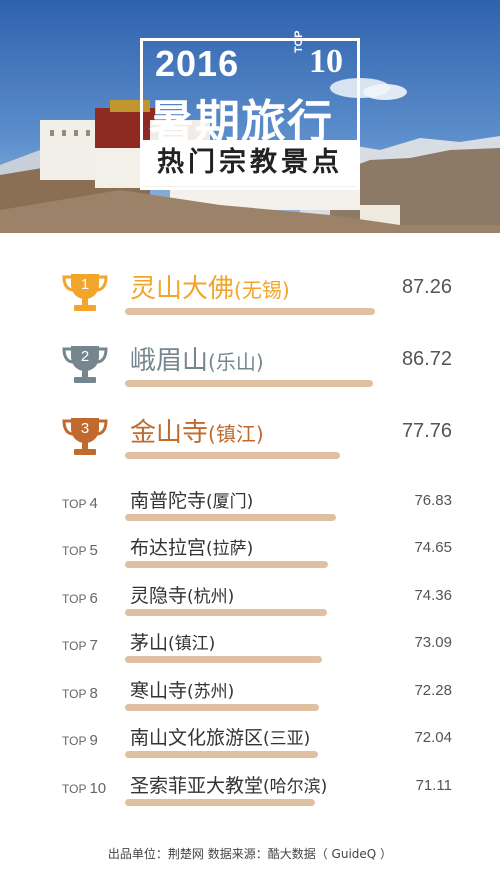 The image size is (500, 871). I want to click on attraction-city: (厦门), so click(230, 502).